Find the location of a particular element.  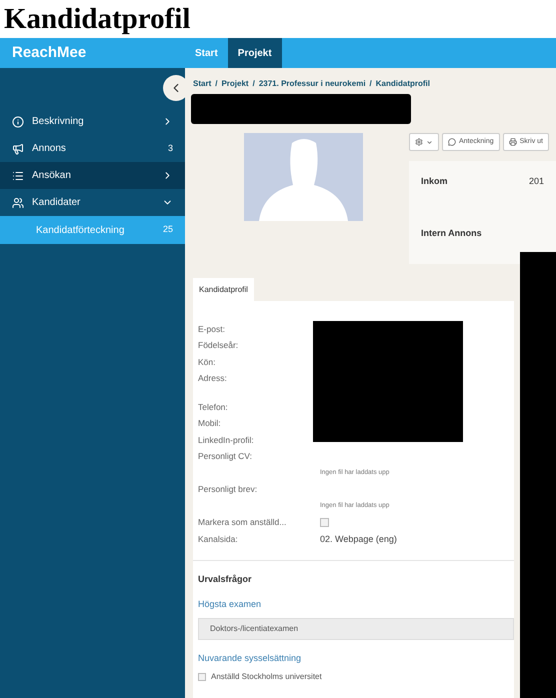

info-icon is located at coordinates (18, 122).